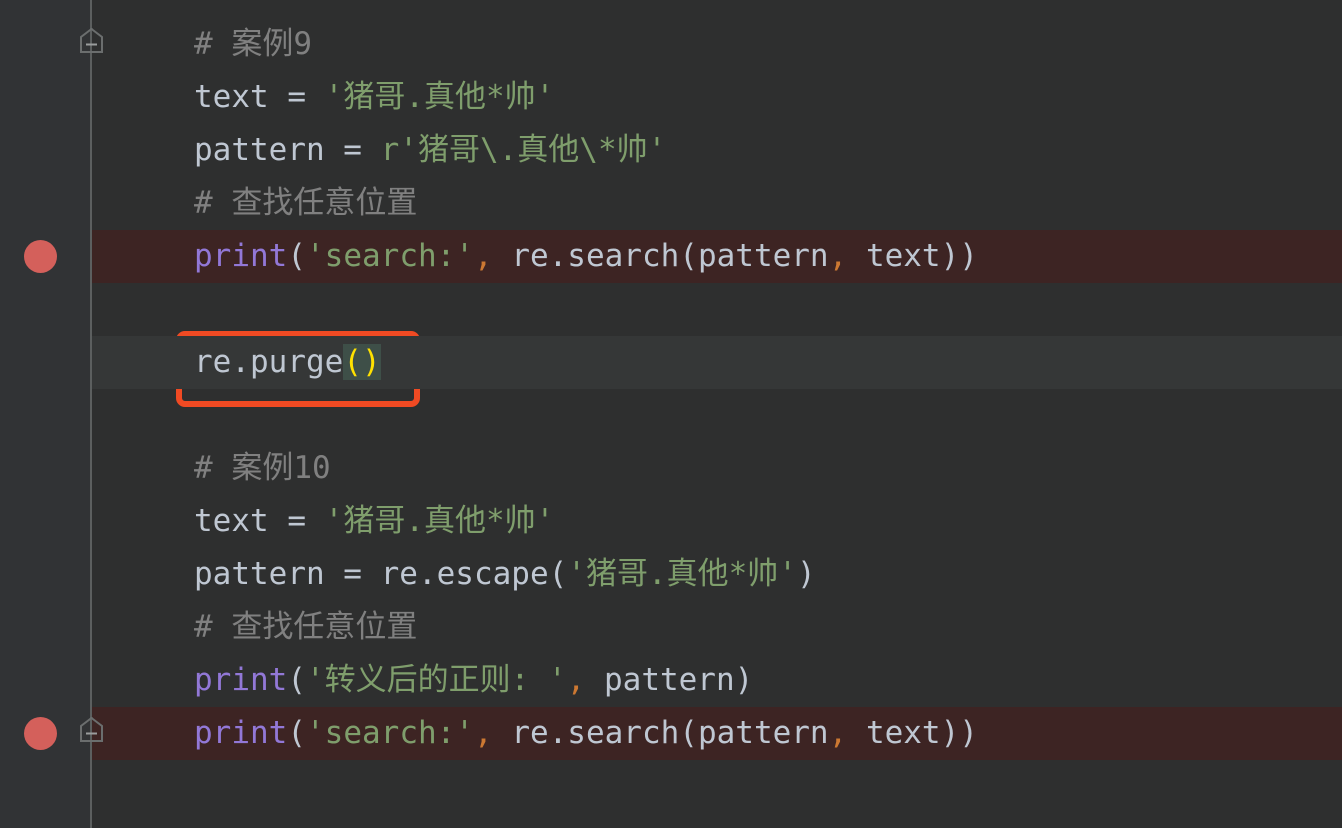 This screenshot has height=828, width=1342. Describe the element at coordinates (91, 43) in the screenshot. I see `fold-marker-top` at that location.